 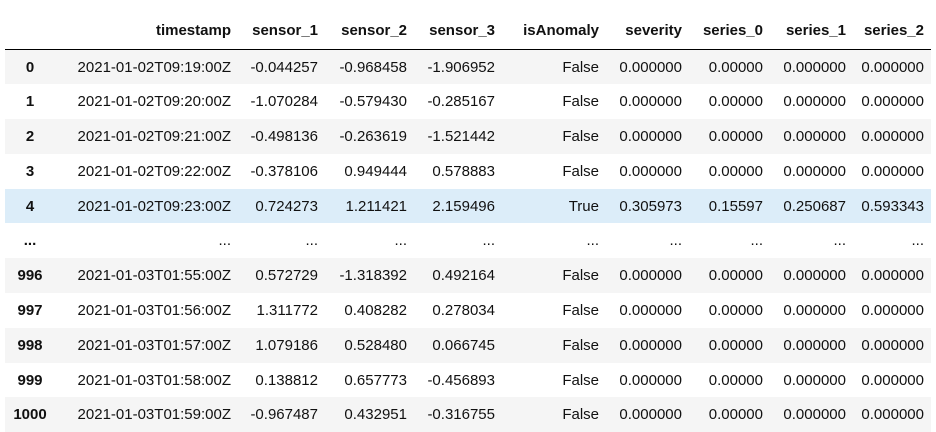 What do you see at coordinates (30, 415) in the screenshot?
I see `row-index: 1000` at bounding box center [30, 415].